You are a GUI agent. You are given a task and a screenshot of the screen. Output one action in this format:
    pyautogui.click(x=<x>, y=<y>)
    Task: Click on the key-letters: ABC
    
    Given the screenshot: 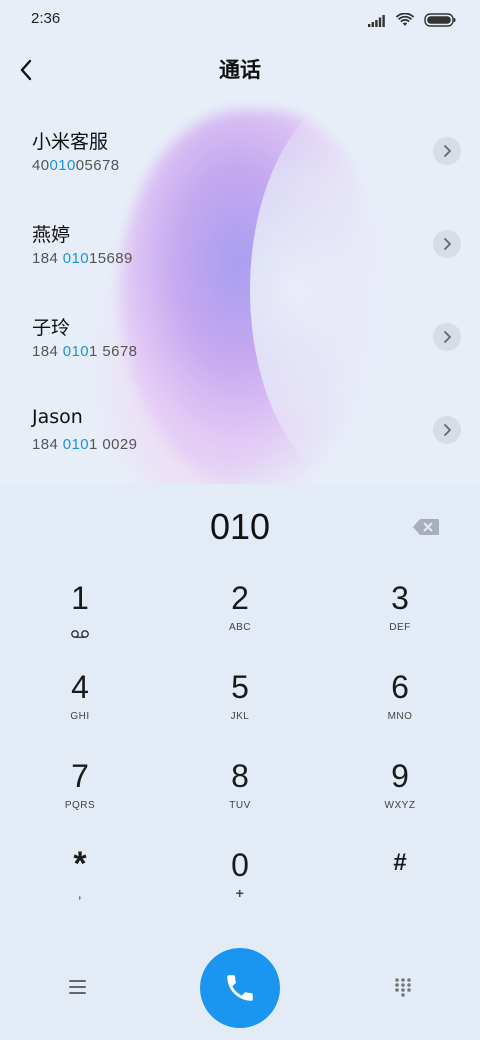 What is the action you would take?
    pyautogui.click(x=240, y=627)
    